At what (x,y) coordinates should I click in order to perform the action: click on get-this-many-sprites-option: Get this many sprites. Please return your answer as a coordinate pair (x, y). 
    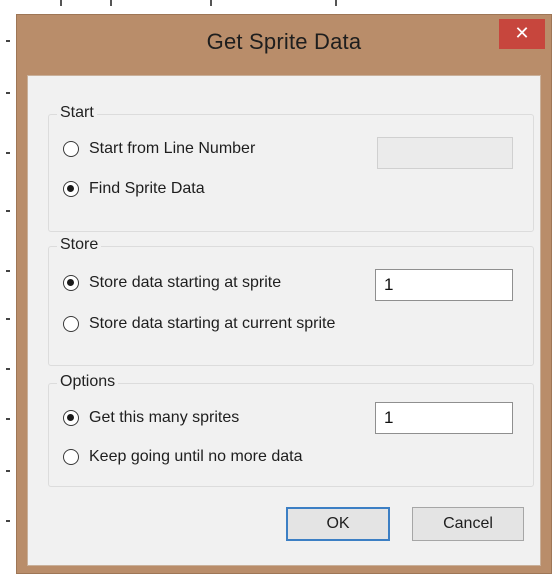
    Looking at the image, I should click on (151, 418).